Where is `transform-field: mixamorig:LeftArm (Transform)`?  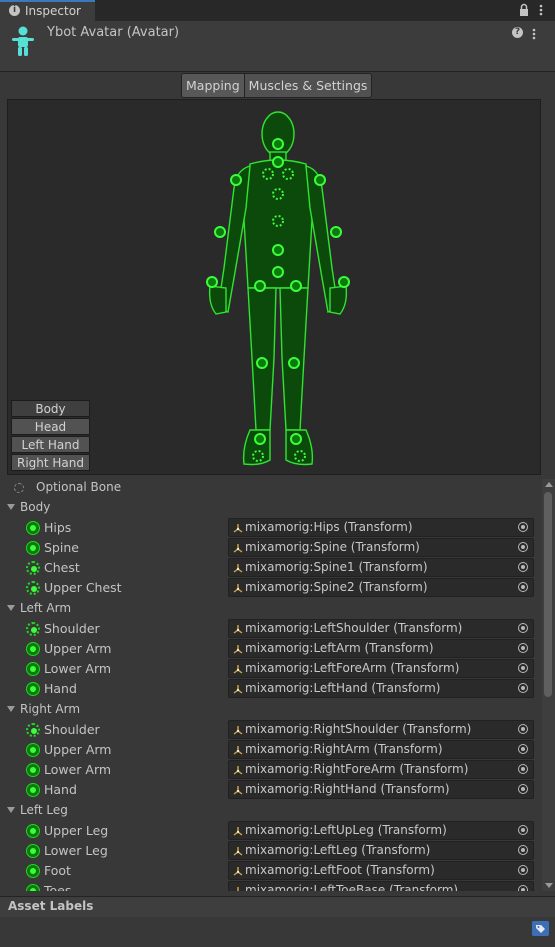
transform-field: mixamorig:LeftArm (Transform) is located at coordinates (381, 648).